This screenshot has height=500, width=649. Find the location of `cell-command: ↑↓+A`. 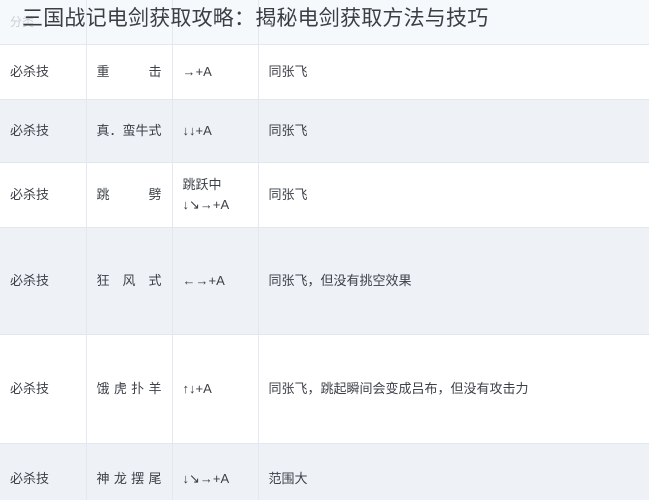

cell-command: ↑↓+A is located at coordinates (215, 389).